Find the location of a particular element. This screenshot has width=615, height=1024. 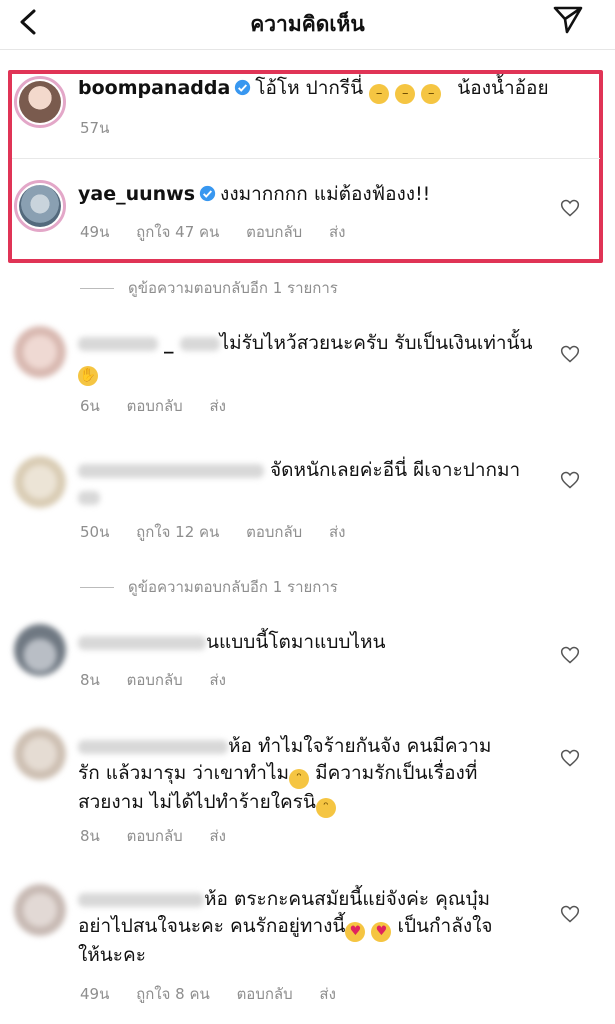

comment-text: นแบบนี้โตมาแบบไหน is located at coordinates (232, 642).